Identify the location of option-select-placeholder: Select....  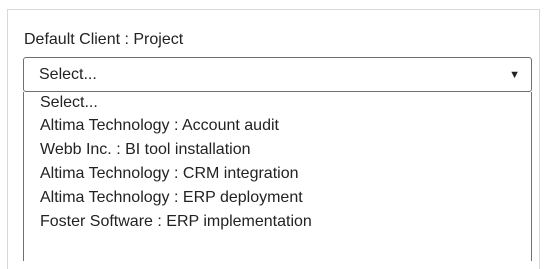
(277, 103).